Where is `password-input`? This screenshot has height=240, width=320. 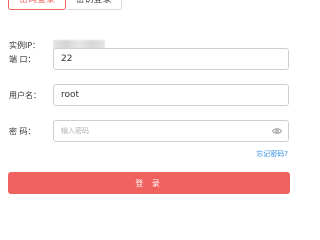 password-input is located at coordinates (161, 131).